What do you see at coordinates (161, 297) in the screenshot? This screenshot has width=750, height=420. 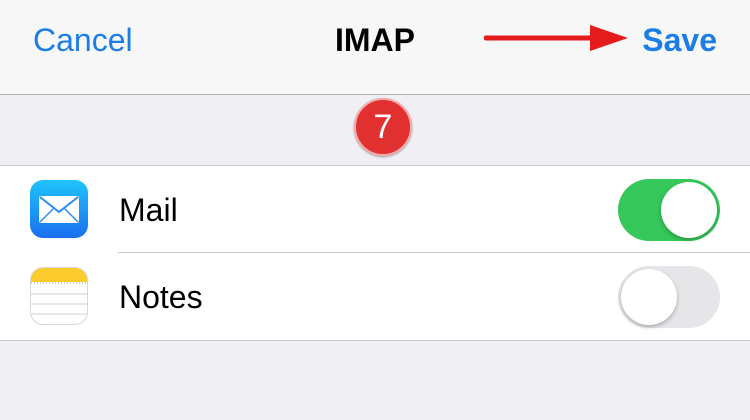 I see `notes-label: Notes` at bounding box center [161, 297].